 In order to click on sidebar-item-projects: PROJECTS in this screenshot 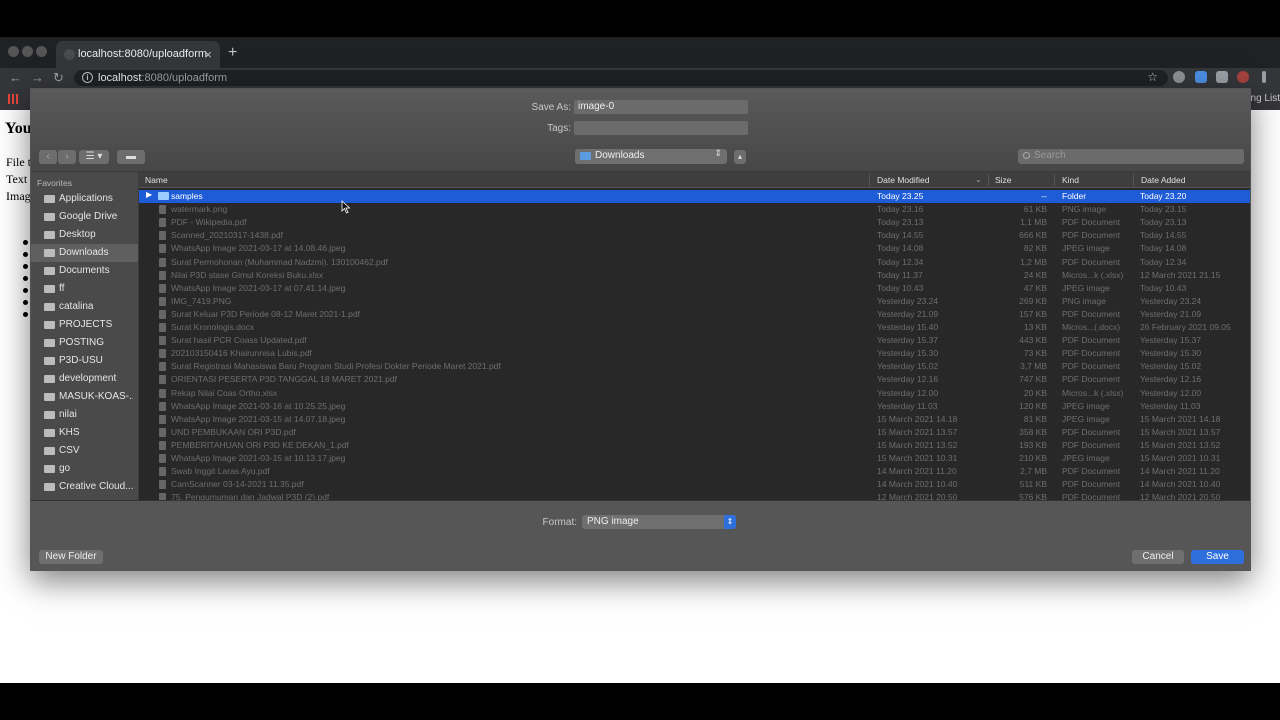, I will do `click(84, 325)`.